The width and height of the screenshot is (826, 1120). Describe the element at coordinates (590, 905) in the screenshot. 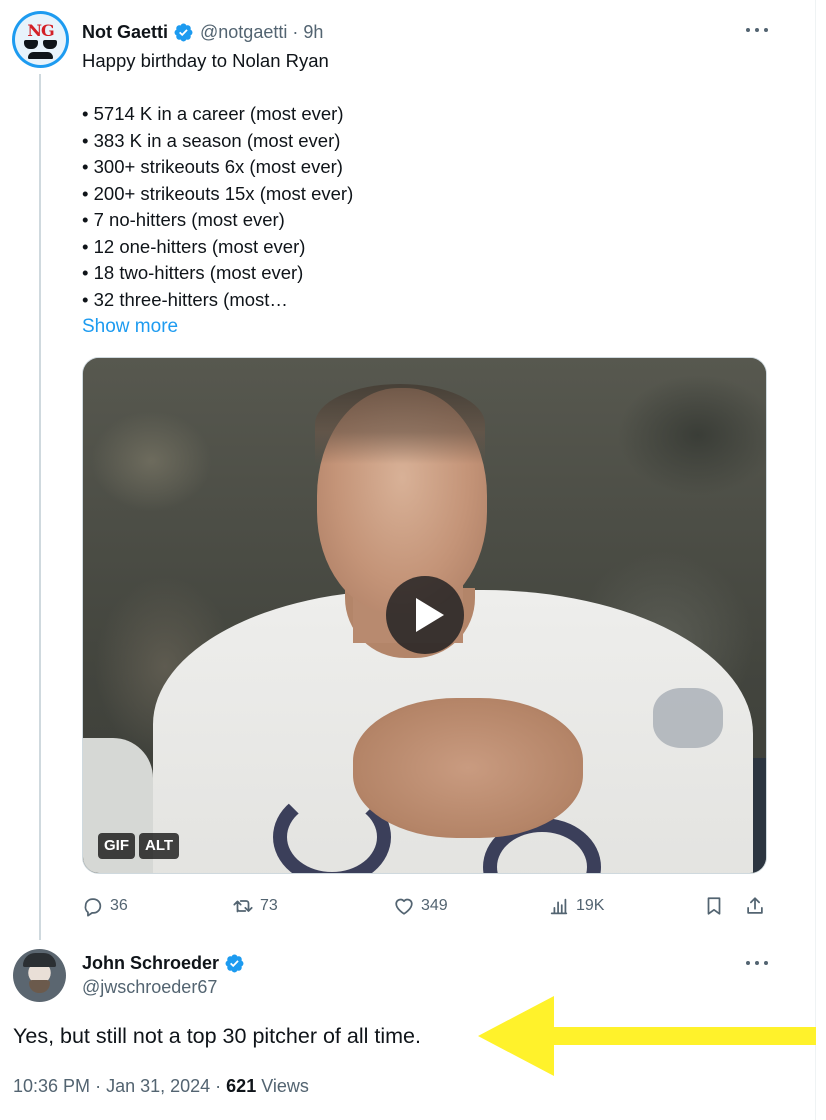

I see `views-count: 19K` at that location.